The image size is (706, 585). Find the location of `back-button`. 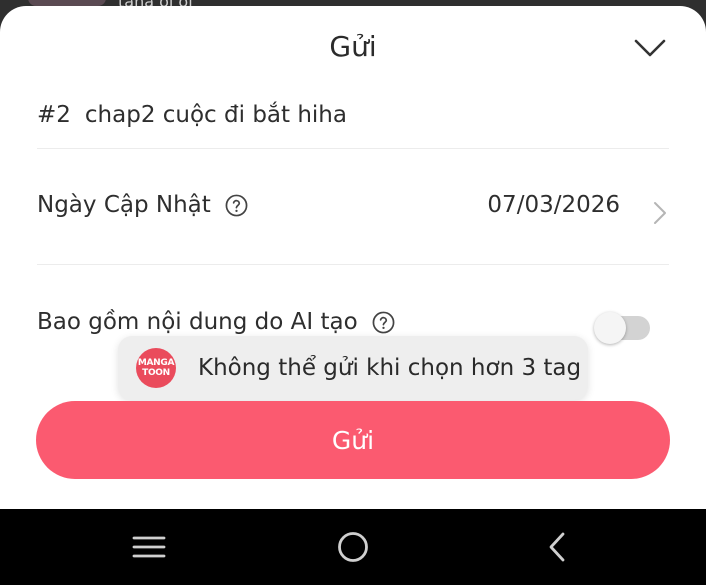

back-button is located at coordinates (557, 547).